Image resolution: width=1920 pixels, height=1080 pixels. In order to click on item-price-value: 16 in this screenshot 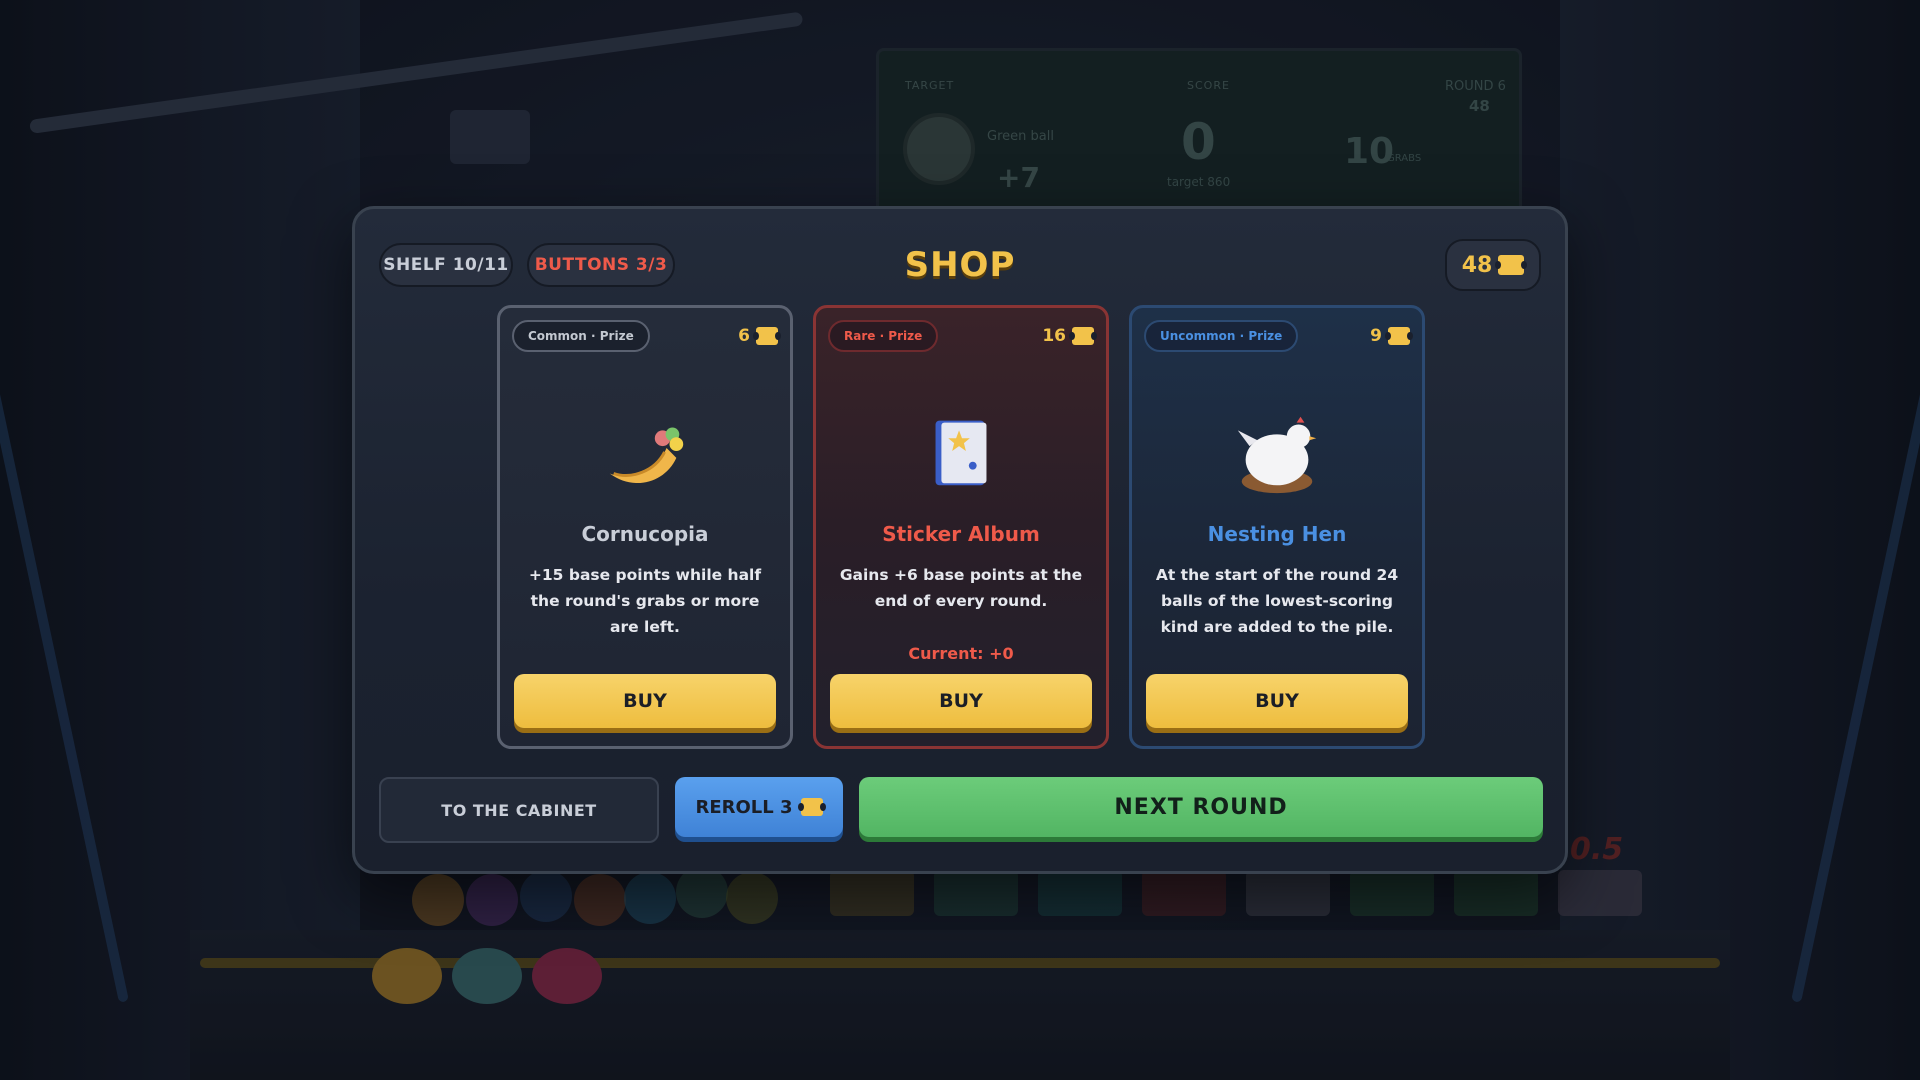, I will do `click(1054, 336)`.